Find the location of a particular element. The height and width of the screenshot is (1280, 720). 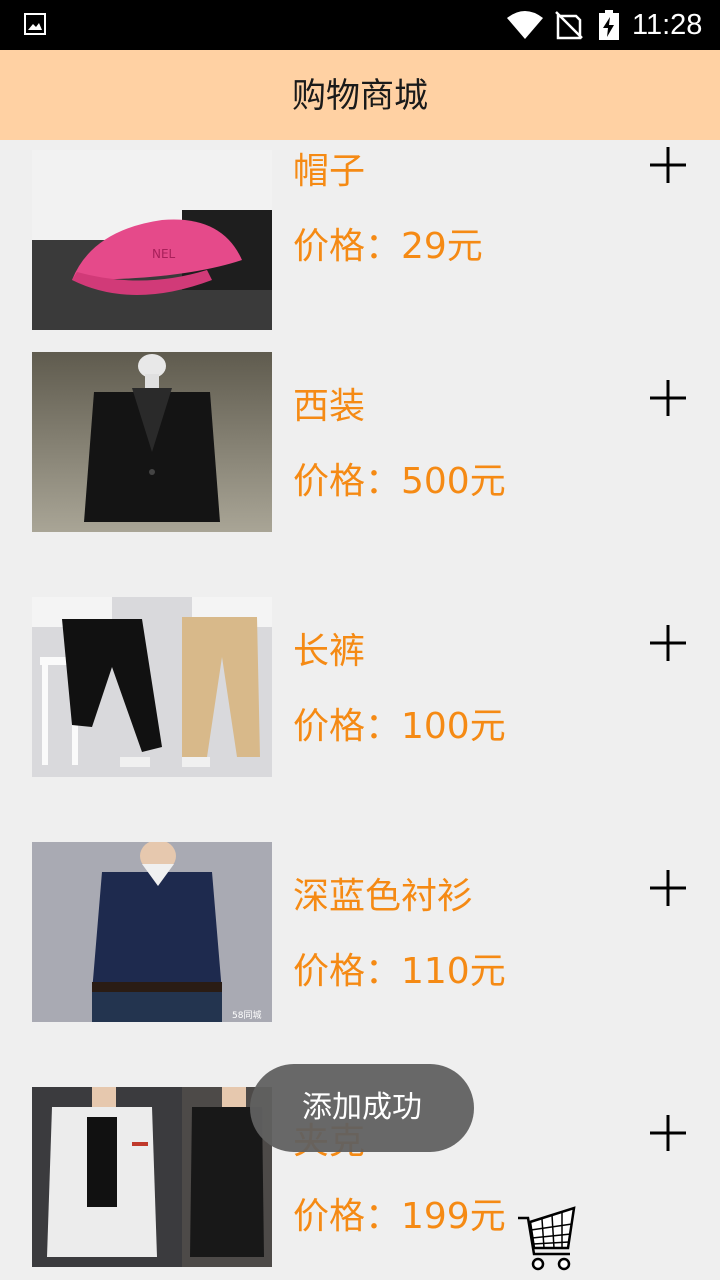

svg-text: NEL is located at coordinates (164, 254).